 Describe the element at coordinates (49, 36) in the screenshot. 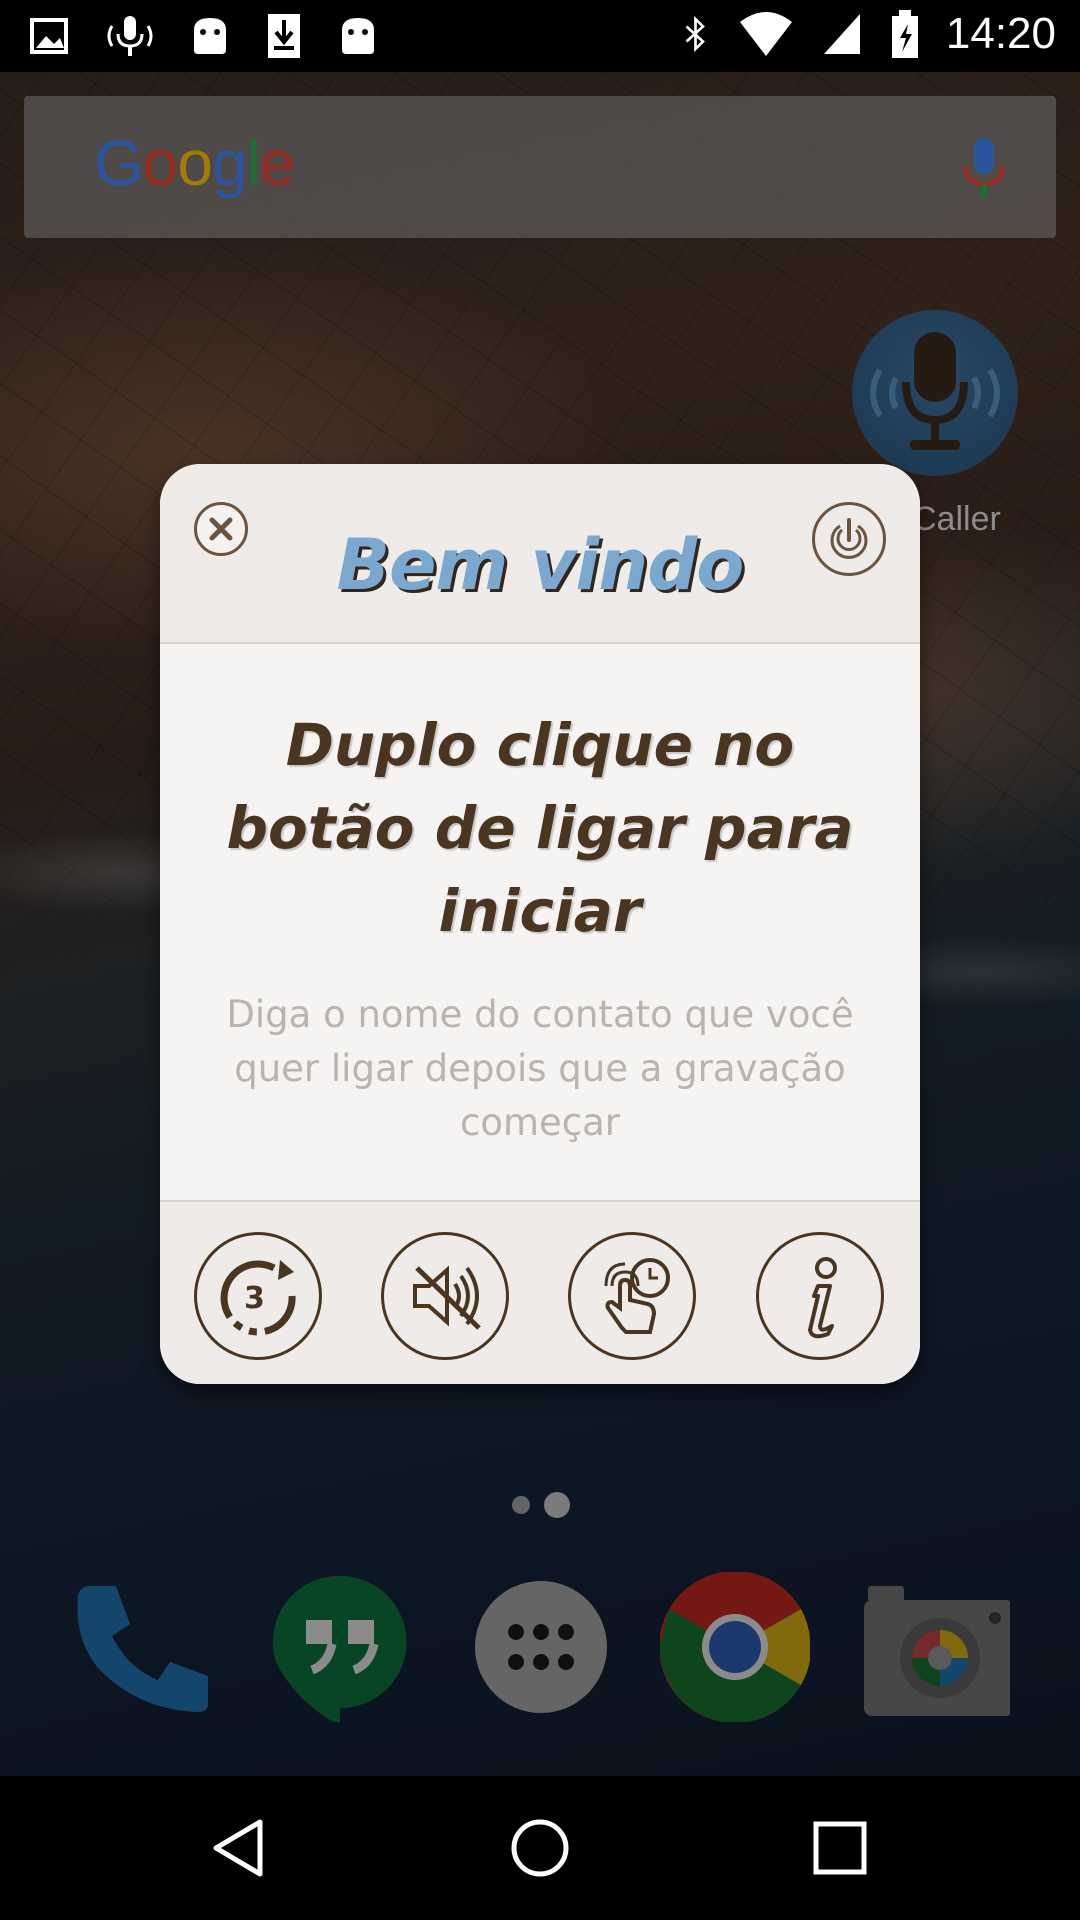

I see `image-icon` at that location.